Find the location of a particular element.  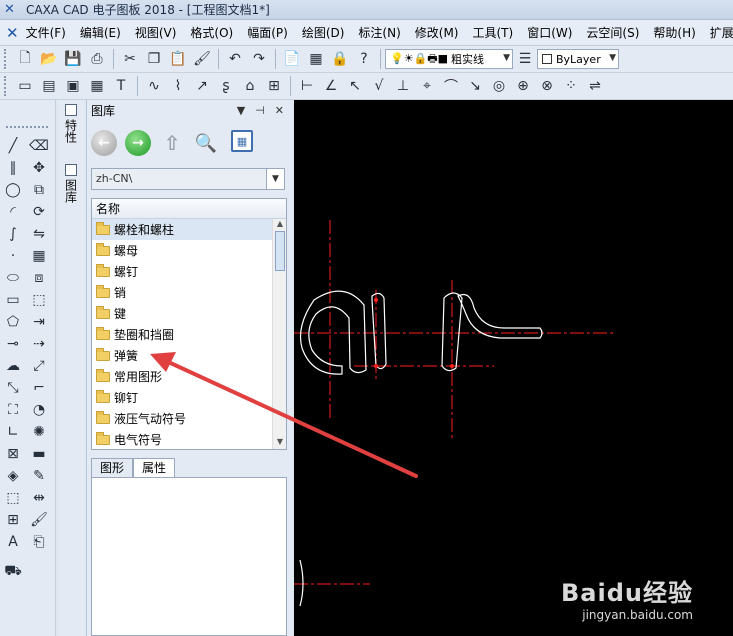

list-item: 螺栓和螺柱 is located at coordinates (189, 229).